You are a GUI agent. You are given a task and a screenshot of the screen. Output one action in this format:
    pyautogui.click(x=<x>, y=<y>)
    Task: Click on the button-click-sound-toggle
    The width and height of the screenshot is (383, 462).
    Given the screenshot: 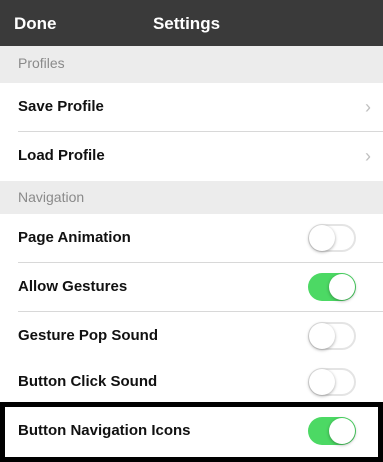 What is the action you would take?
    pyautogui.click(x=332, y=382)
    